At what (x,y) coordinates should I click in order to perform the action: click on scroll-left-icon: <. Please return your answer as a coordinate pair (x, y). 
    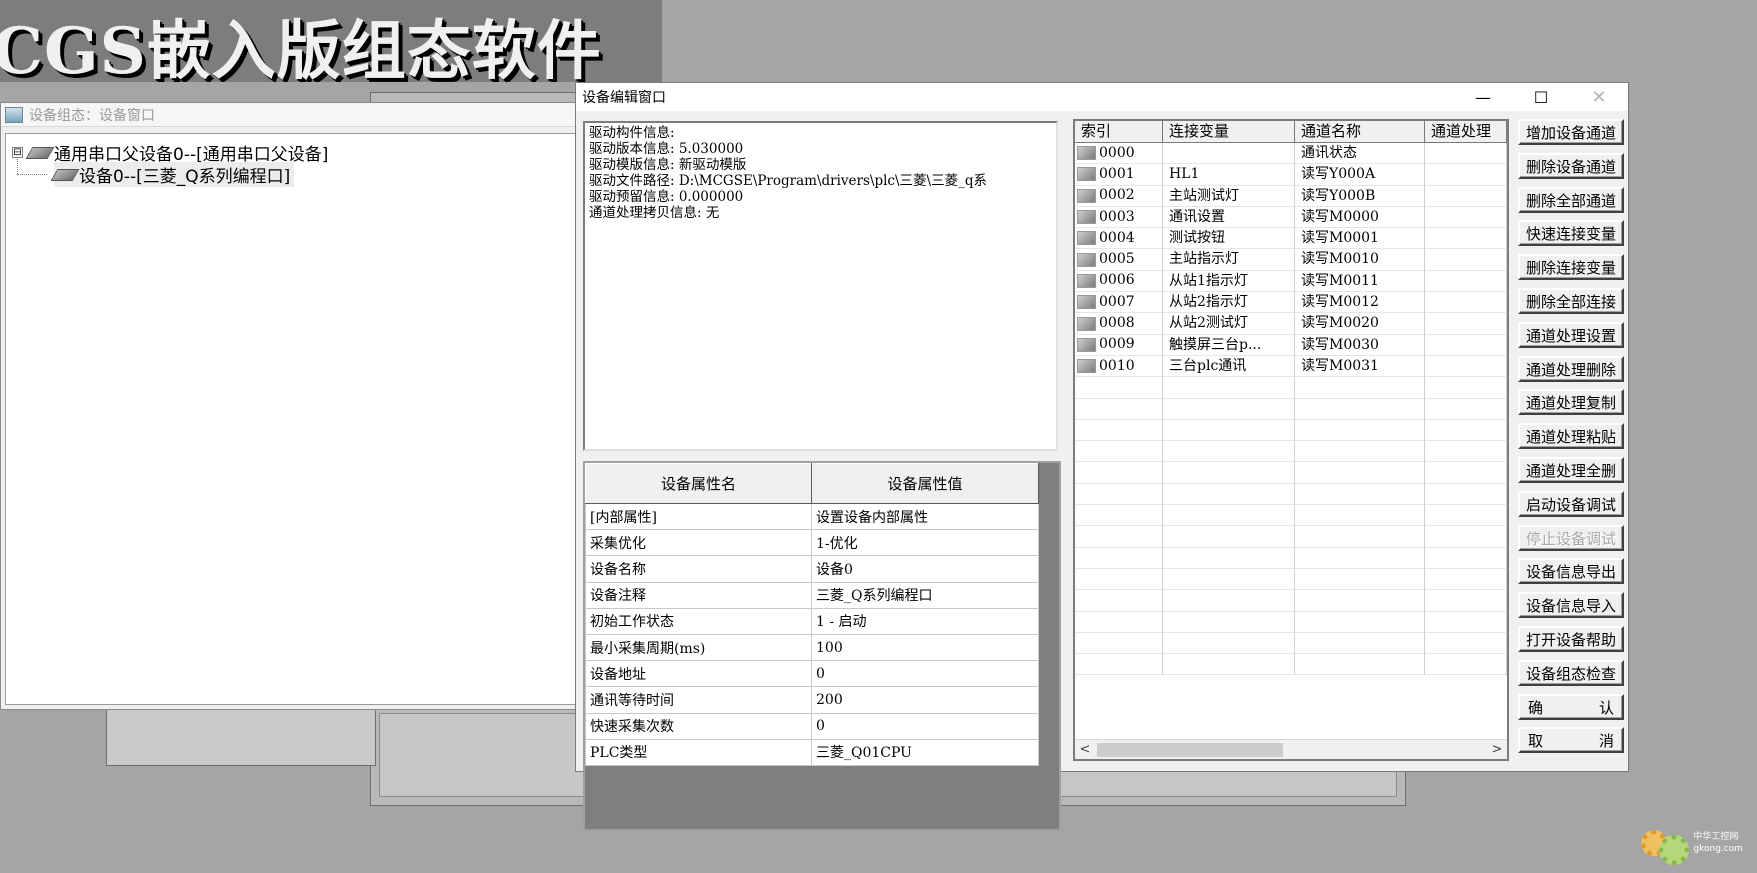
    Looking at the image, I should click on (1085, 750).